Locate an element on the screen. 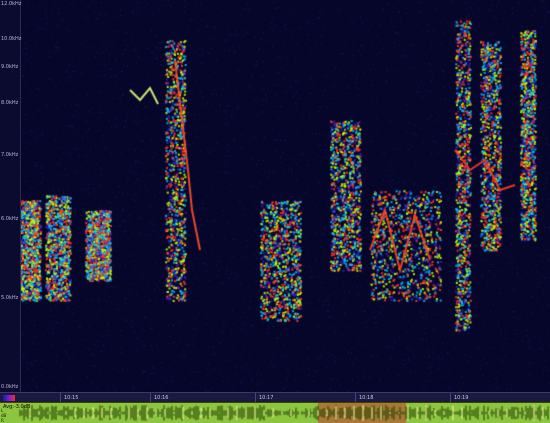  frequency-tick: 6.0kHz is located at coordinates (10, 219).